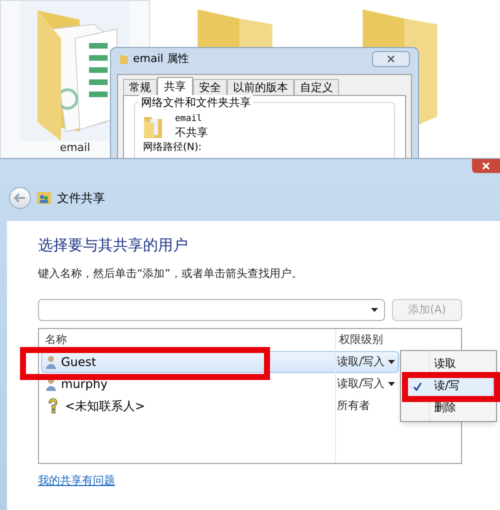 The height and width of the screenshot is (510, 500). What do you see at coordinates (187, 340) in the screenshot?
I see `column-header: 名称` at bounding box center [187, 340].